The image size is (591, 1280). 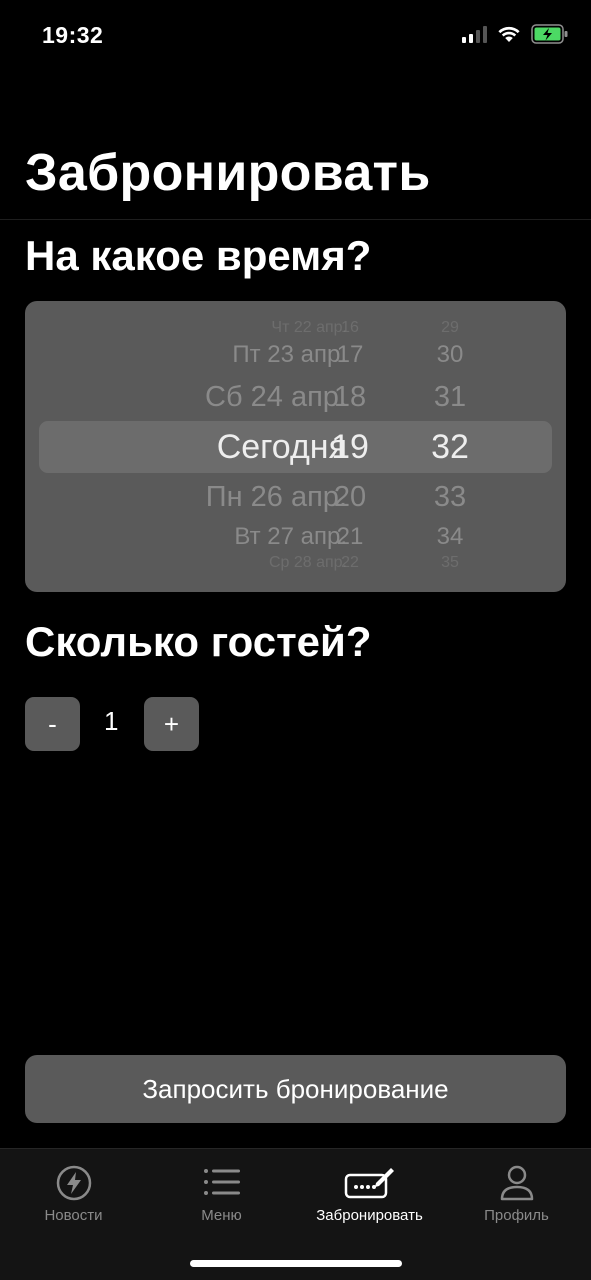 What do you see at coordinates (450, 537) in the screenshot?
I see `picker-minute-option: 34` at bounding box center [450, 537].